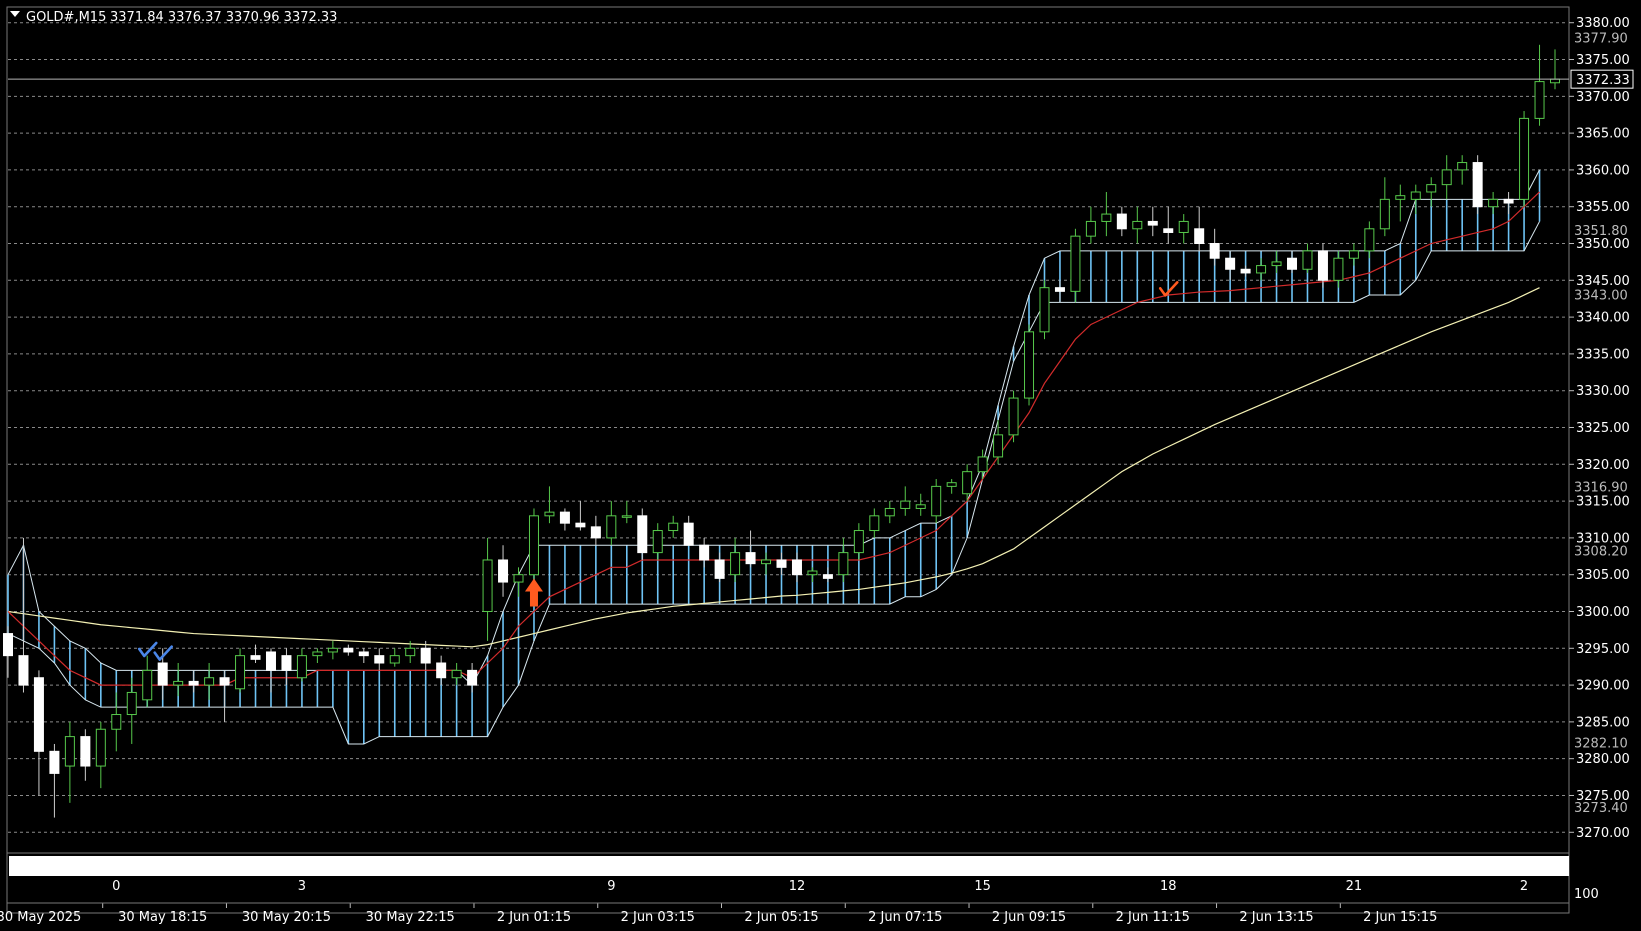 The height and width of the screenshot is (931, 1641). I want to click on bar-counter-label: 3, so click(302, 886).